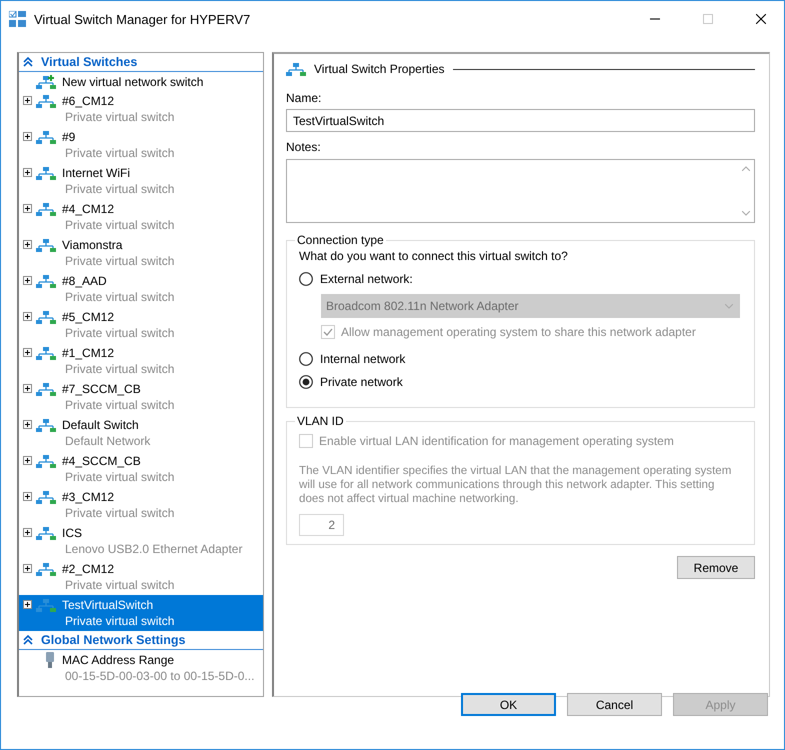  I want to click on item-subtitle: Default Network, so click(108, 441).